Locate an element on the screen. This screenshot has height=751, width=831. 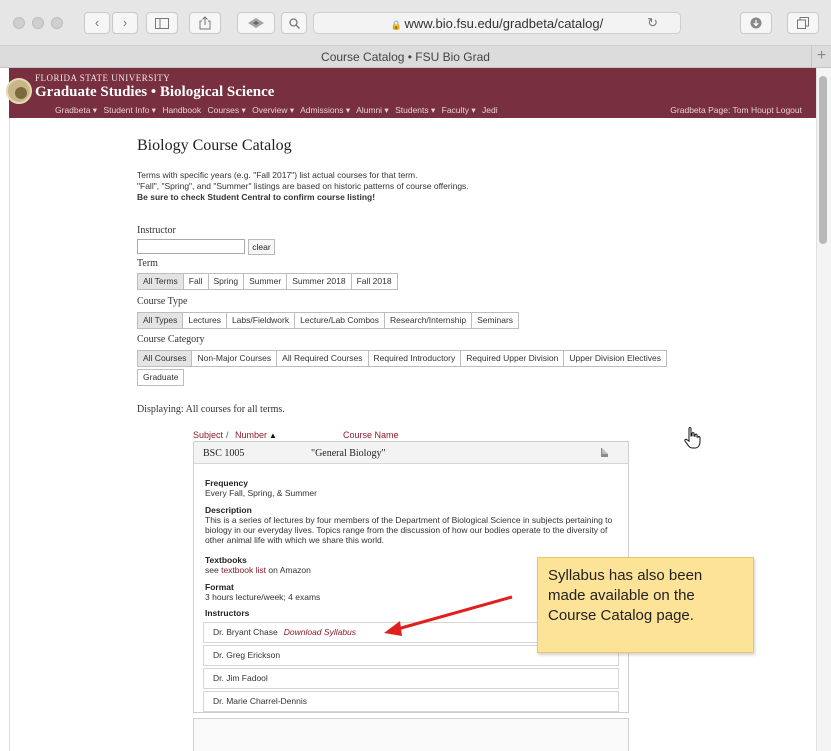
textbook-list-link: textbook list is located at coordinates (243, 570).